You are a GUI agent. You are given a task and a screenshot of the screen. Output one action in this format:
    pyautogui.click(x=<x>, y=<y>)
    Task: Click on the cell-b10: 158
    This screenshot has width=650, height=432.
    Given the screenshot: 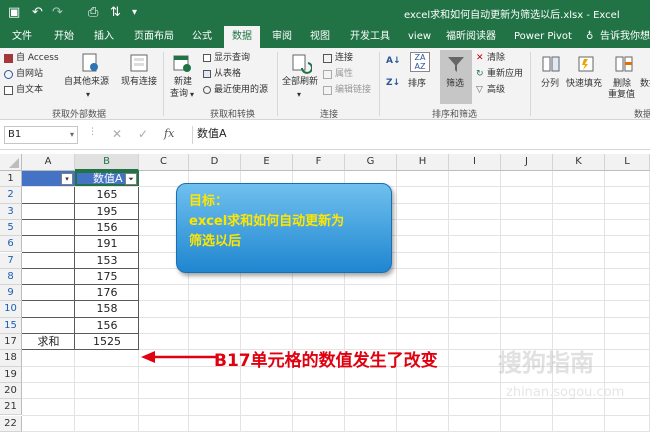 What is the action you would take?
    pyautogui.click(x=107, y=309)
    